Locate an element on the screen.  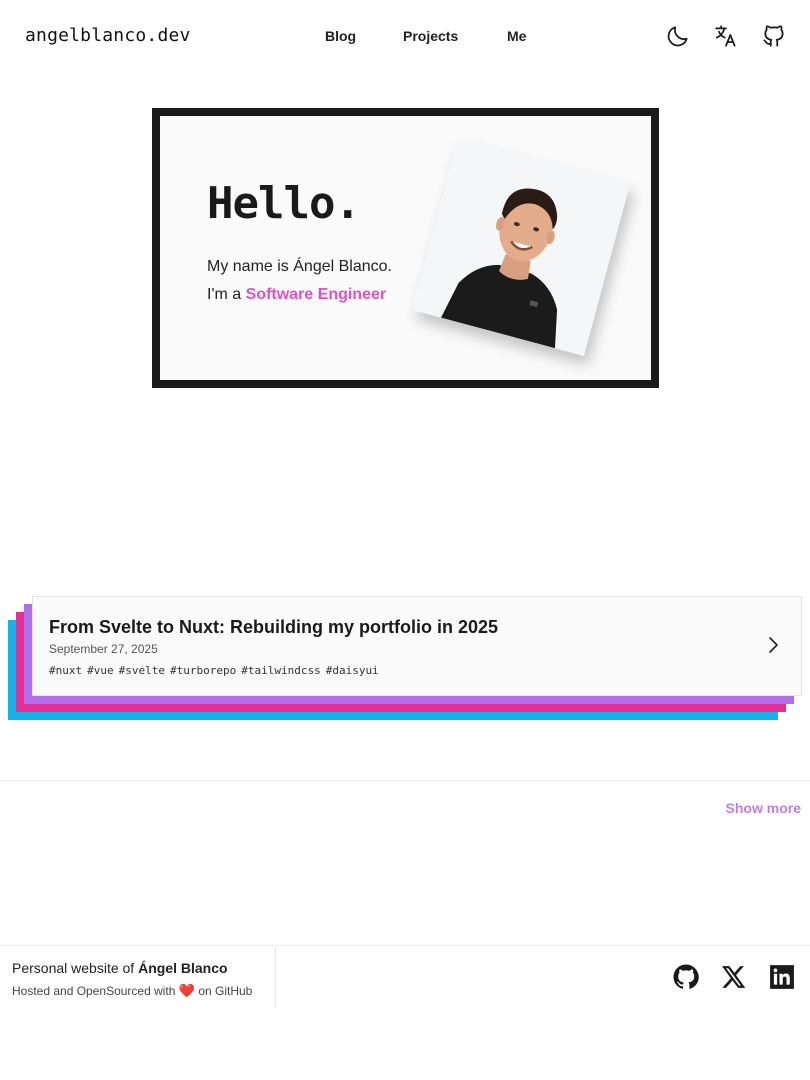
hero-intro-role: I'm a Software Engineer is located at coordinates (296, 295).